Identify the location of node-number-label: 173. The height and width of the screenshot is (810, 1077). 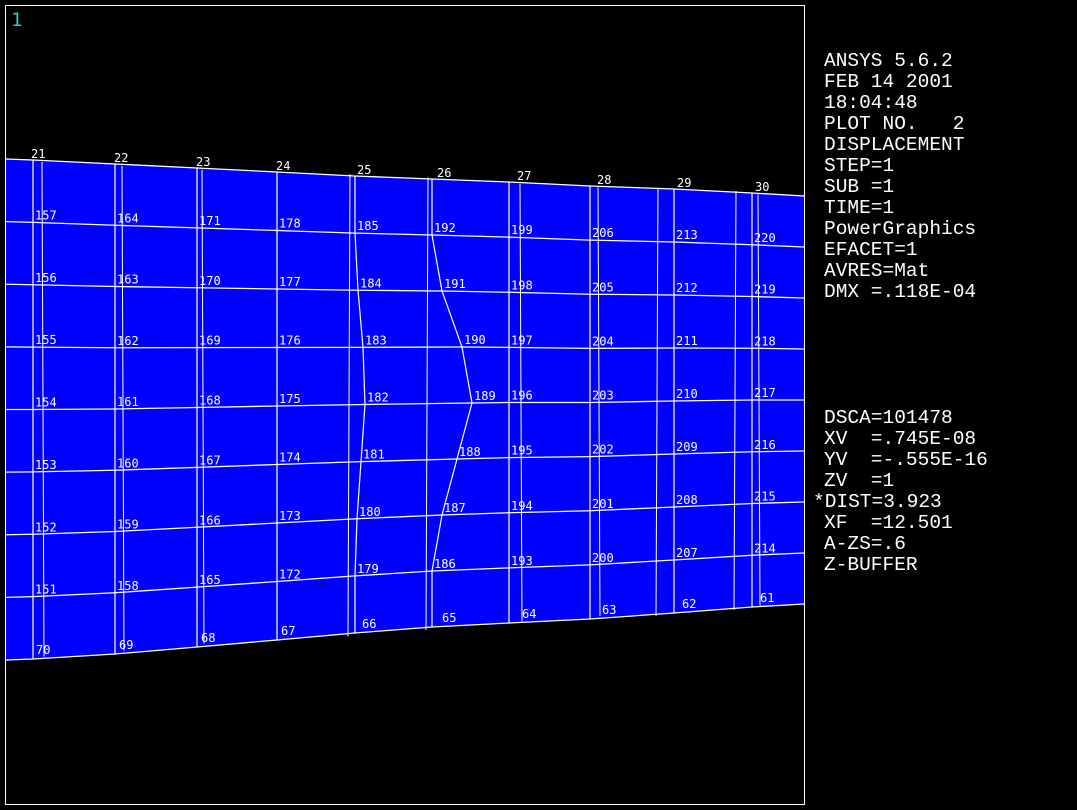
(290, 516).